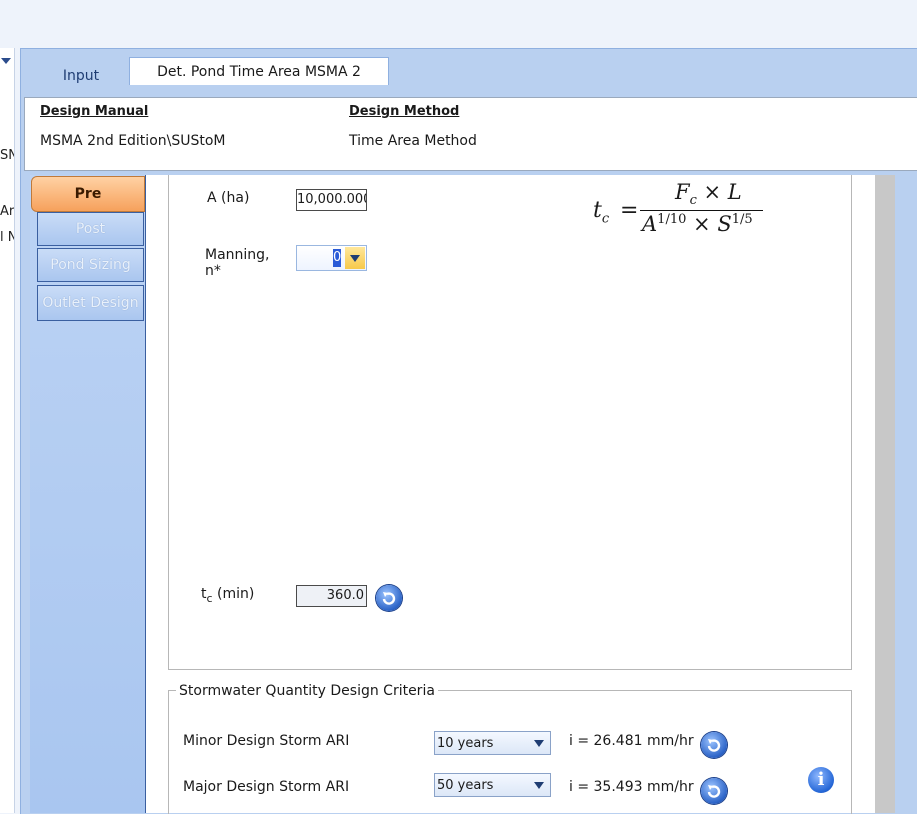 The width and height of the screenshot is (917, 814). I want to click on tab-input: Input, so click(81, 76).